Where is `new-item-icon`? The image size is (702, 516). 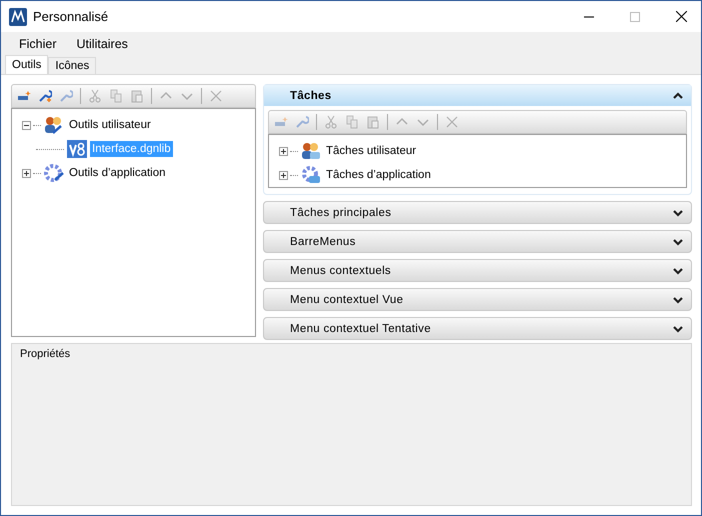 new-item-icon is located at coordinates (24, 96).